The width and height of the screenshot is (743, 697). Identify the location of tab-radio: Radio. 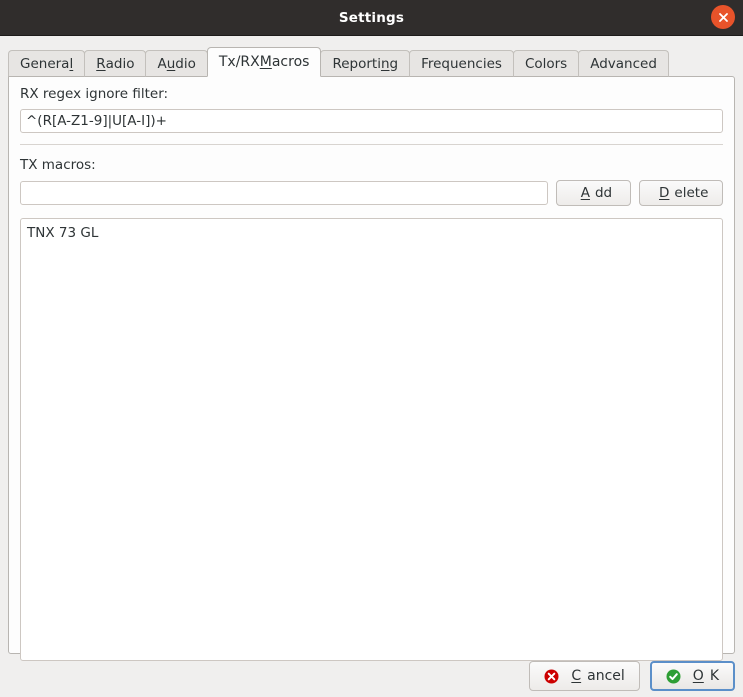
(115, 63).